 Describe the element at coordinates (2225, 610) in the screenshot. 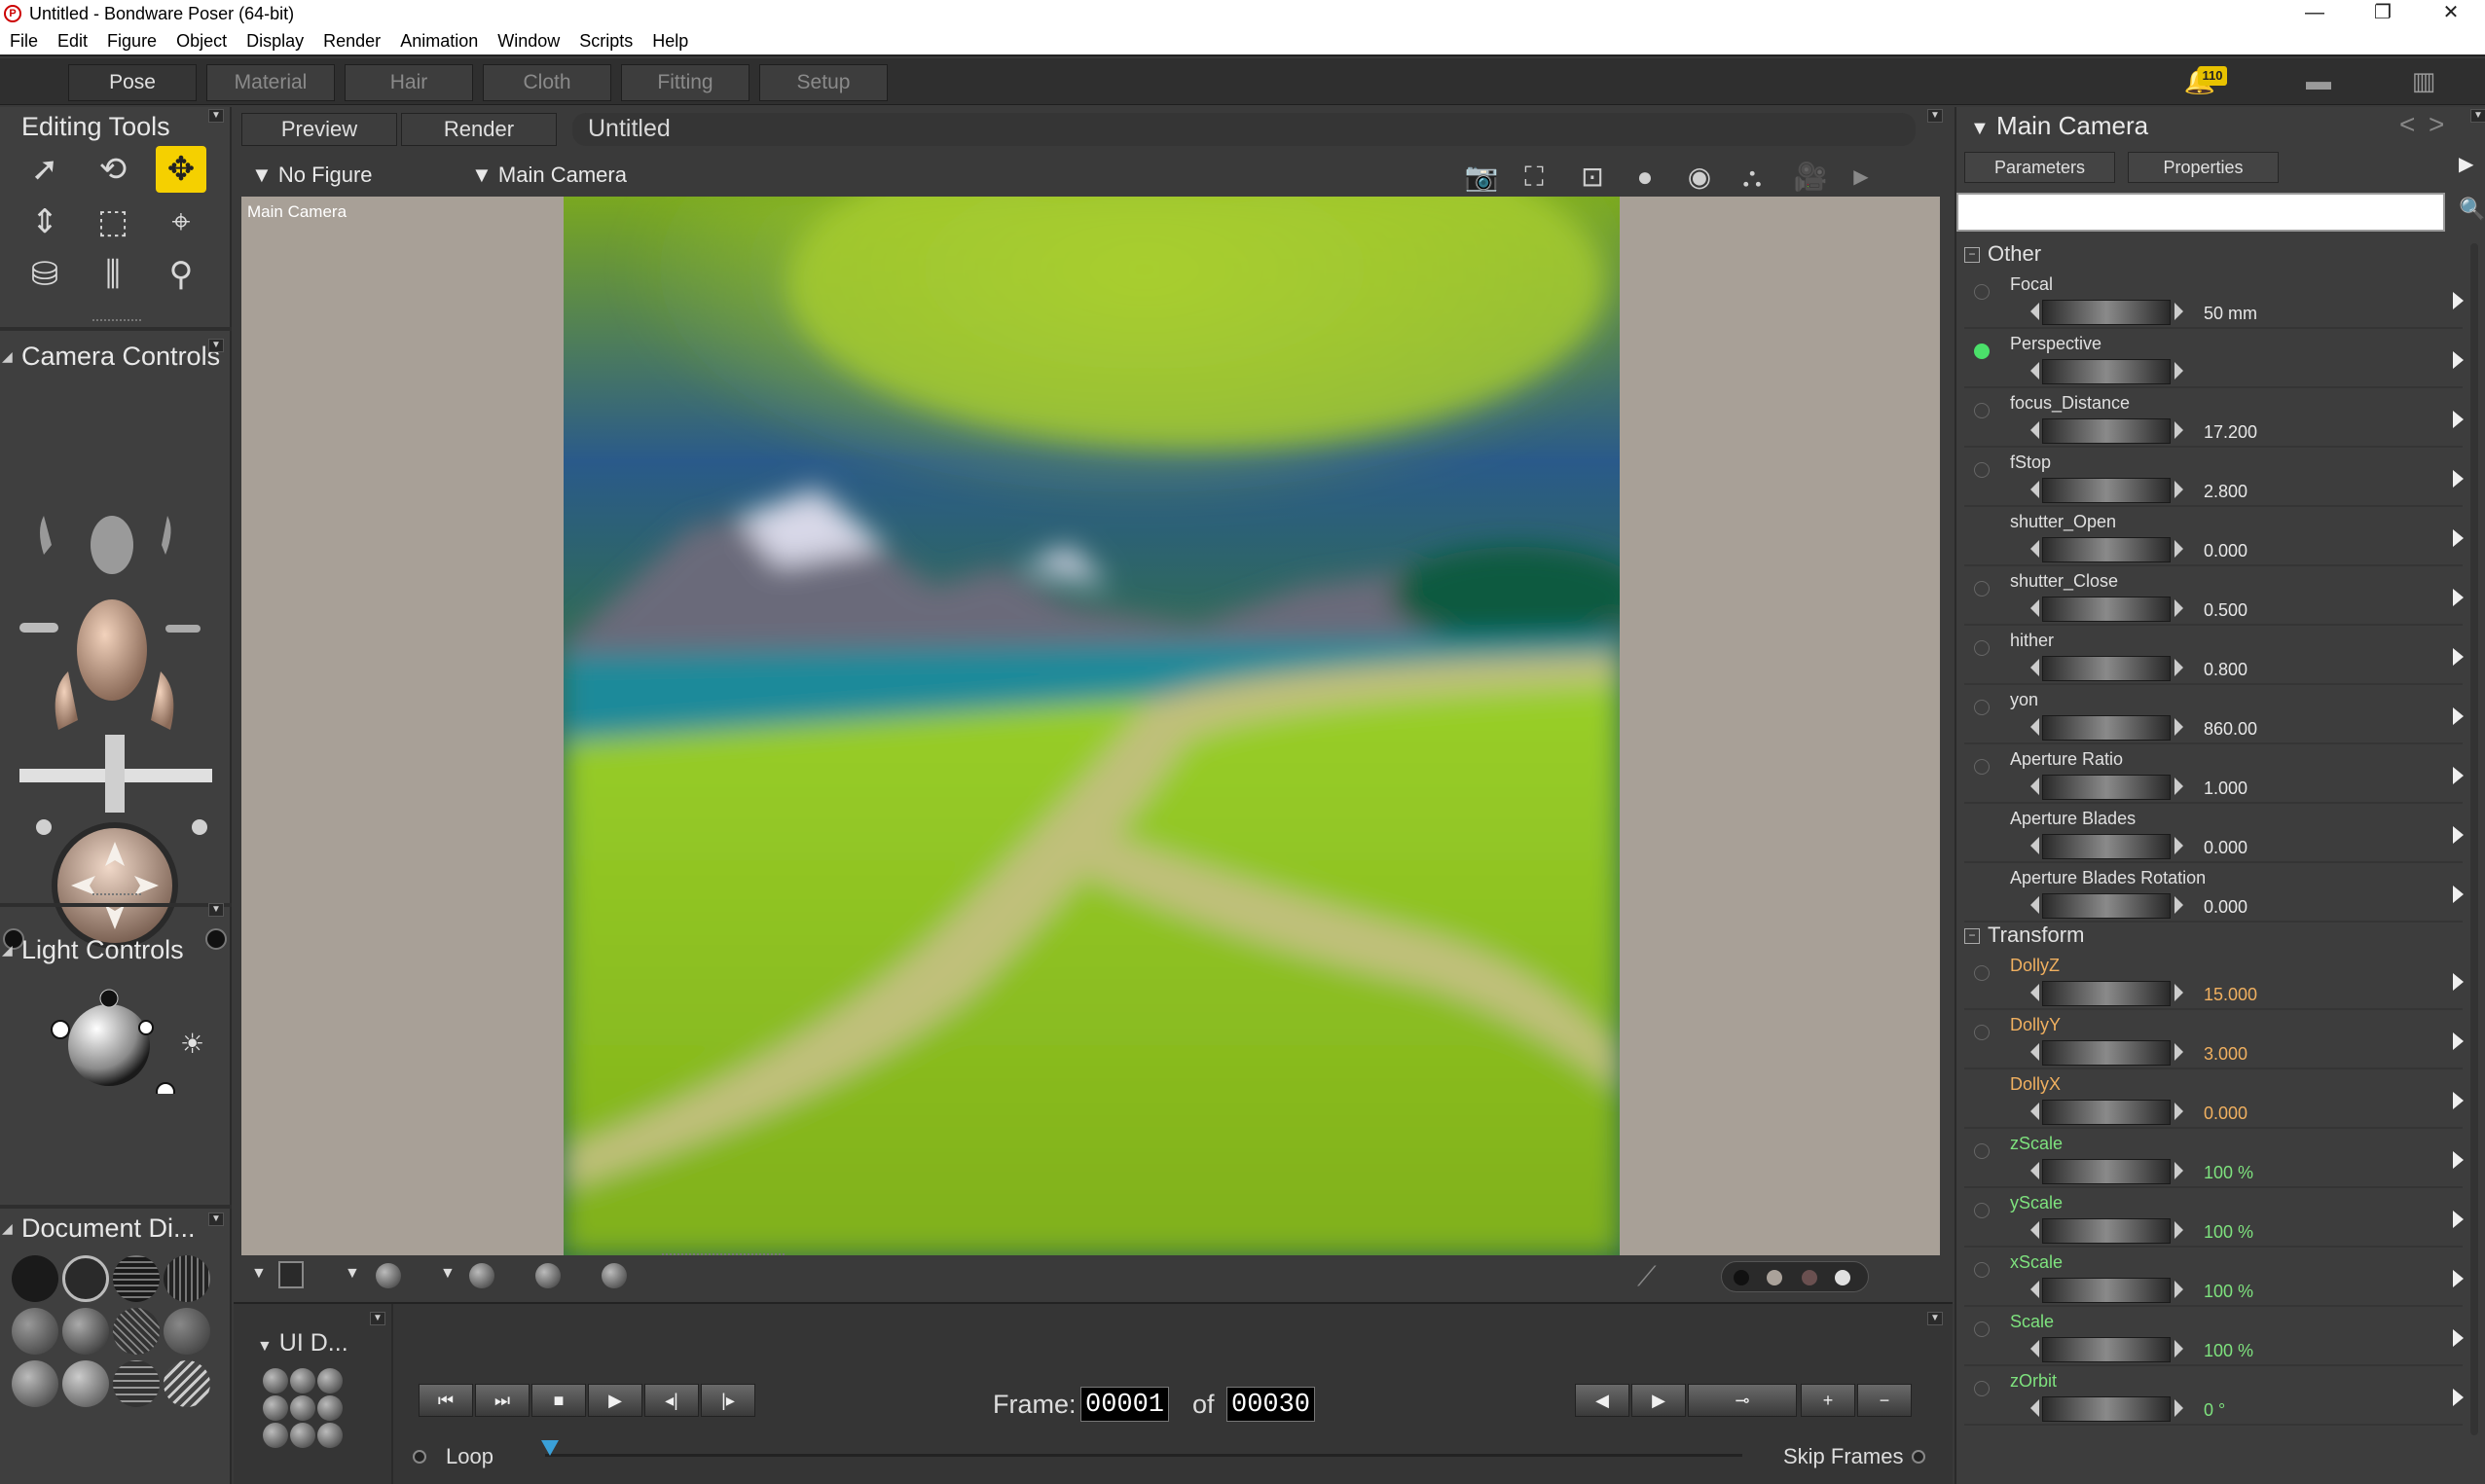

I see `parameter-value: 0.500` at that location.